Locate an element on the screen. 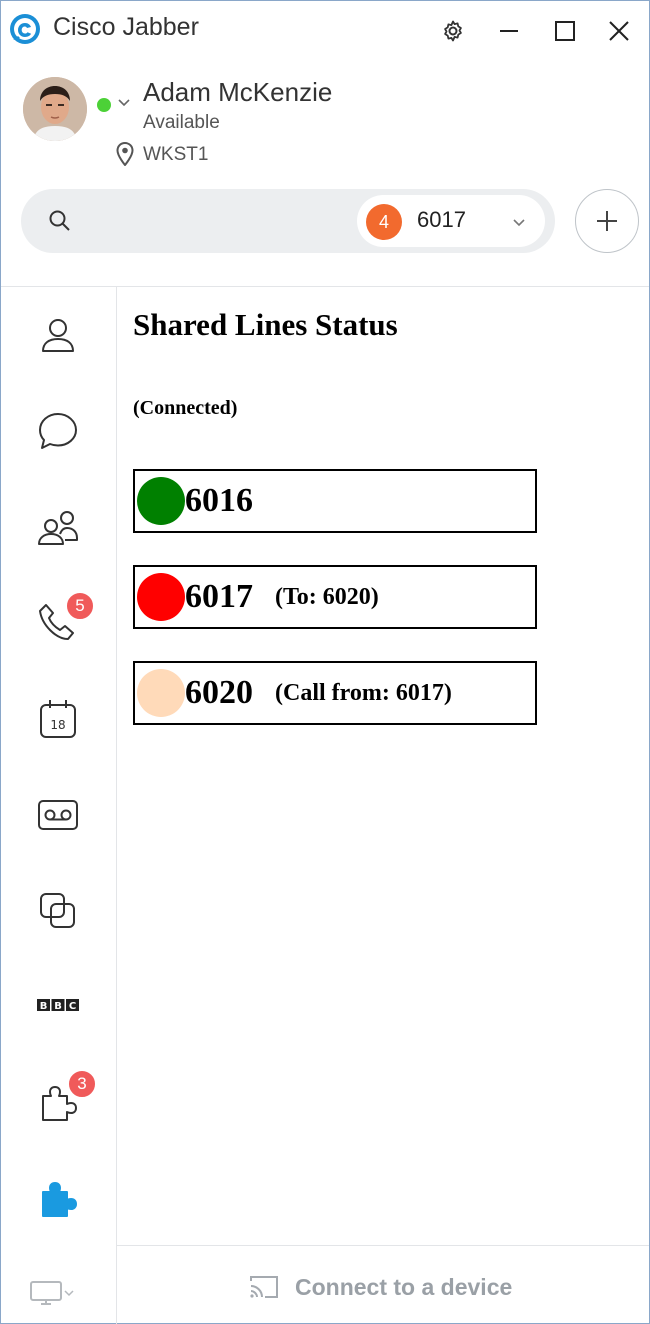  maximize-button is located at coordinates (565, 31).